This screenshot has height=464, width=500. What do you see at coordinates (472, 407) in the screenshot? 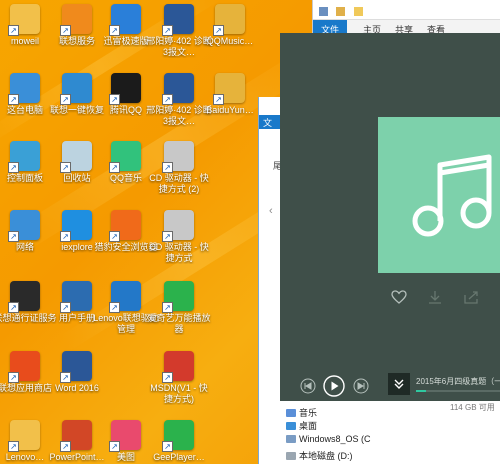
I see `free-space-text: 114 GB 可用` at bounding box center [472, 407].